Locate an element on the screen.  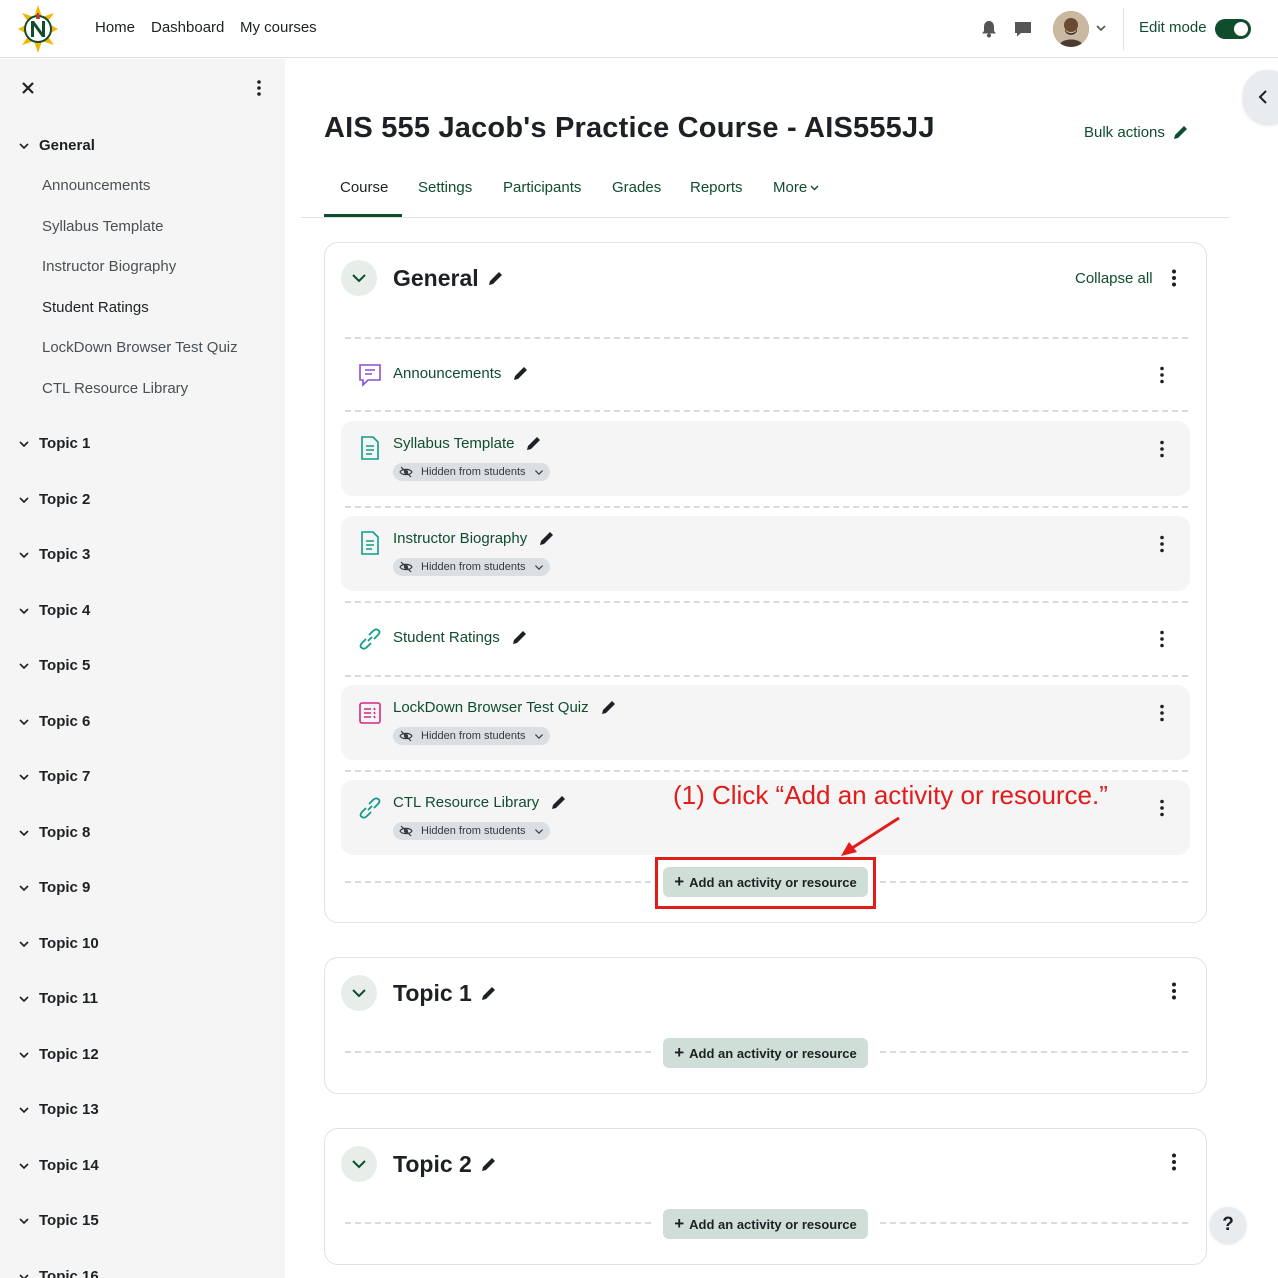
drawer-section-topic-11: Topic 11 is located at coordinates (58, 998).